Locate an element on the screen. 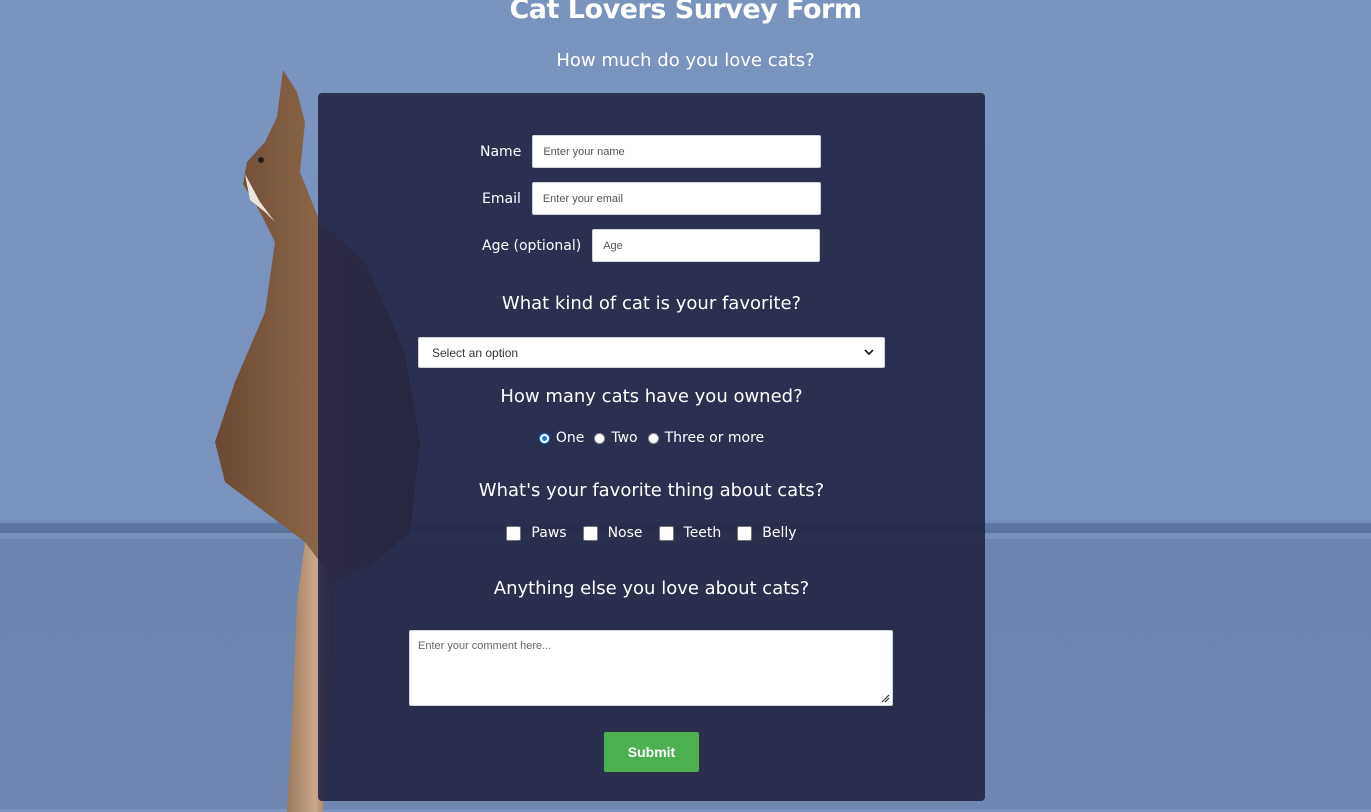  favorite-cat-question: What kind of cat is your favorite? is located at coordinates (651, 303).